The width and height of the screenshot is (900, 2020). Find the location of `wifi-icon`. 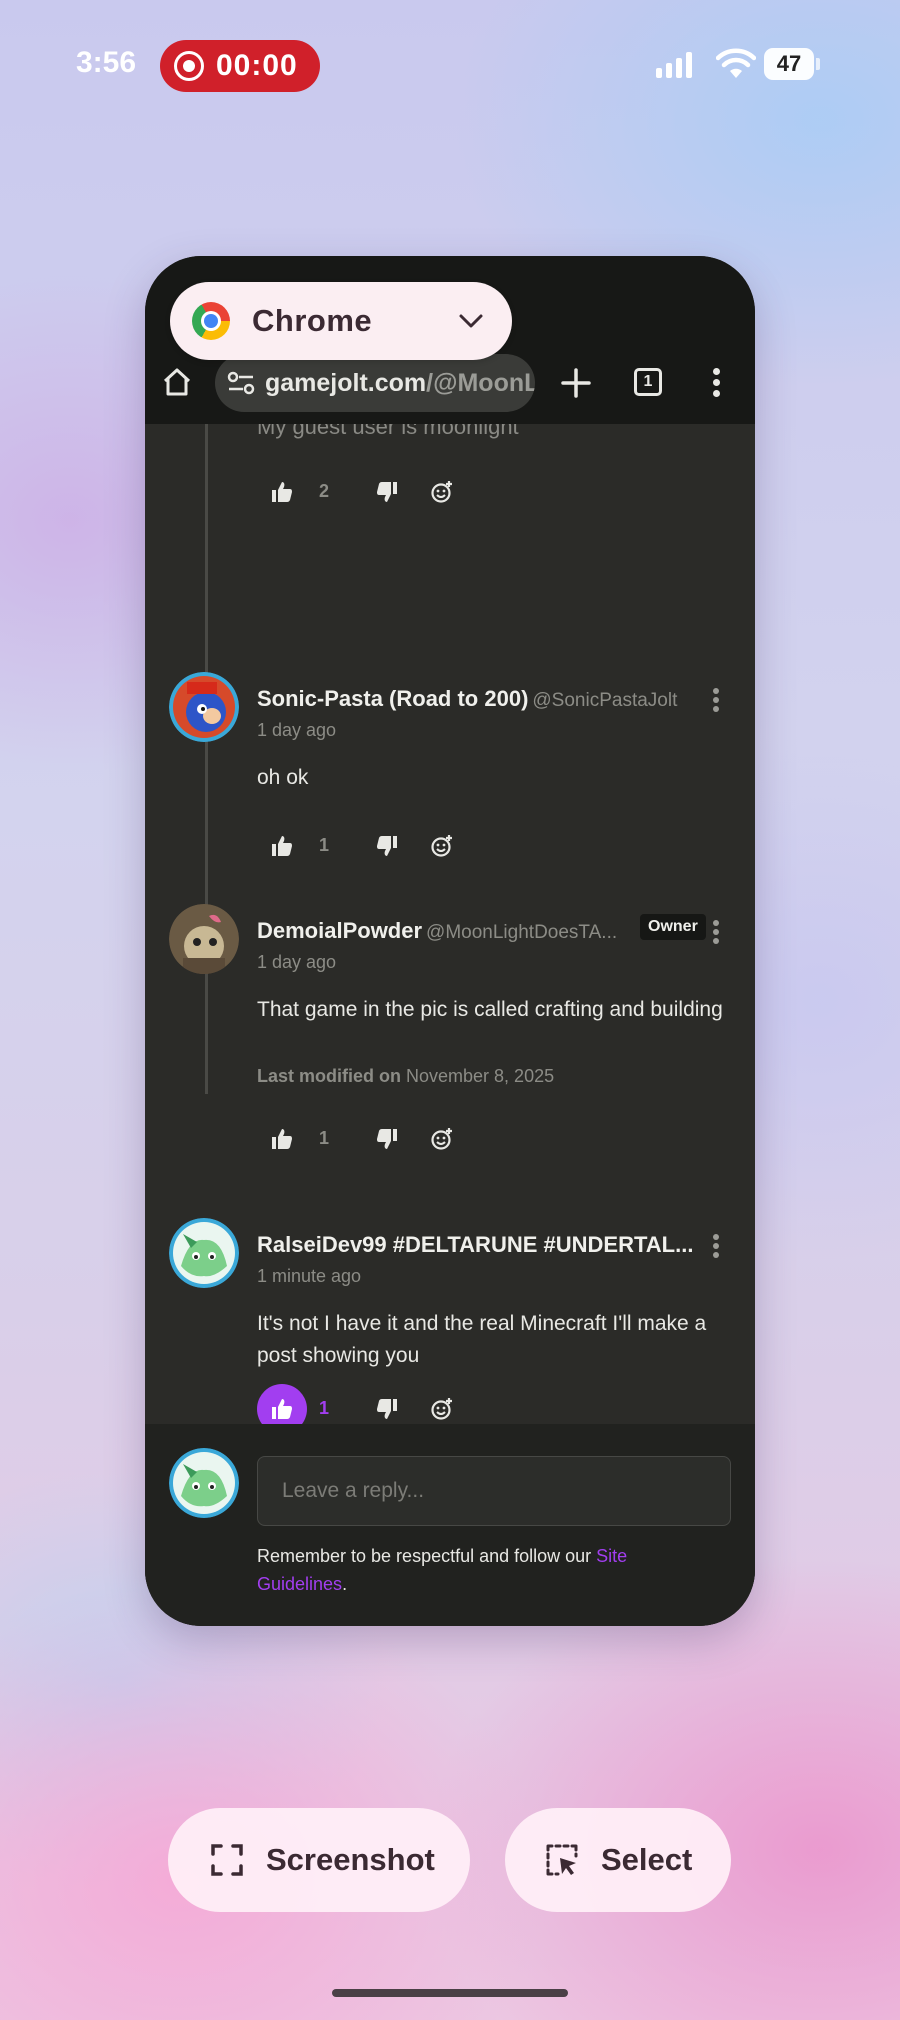

wifi-icon is located at coordinates (736, 63).